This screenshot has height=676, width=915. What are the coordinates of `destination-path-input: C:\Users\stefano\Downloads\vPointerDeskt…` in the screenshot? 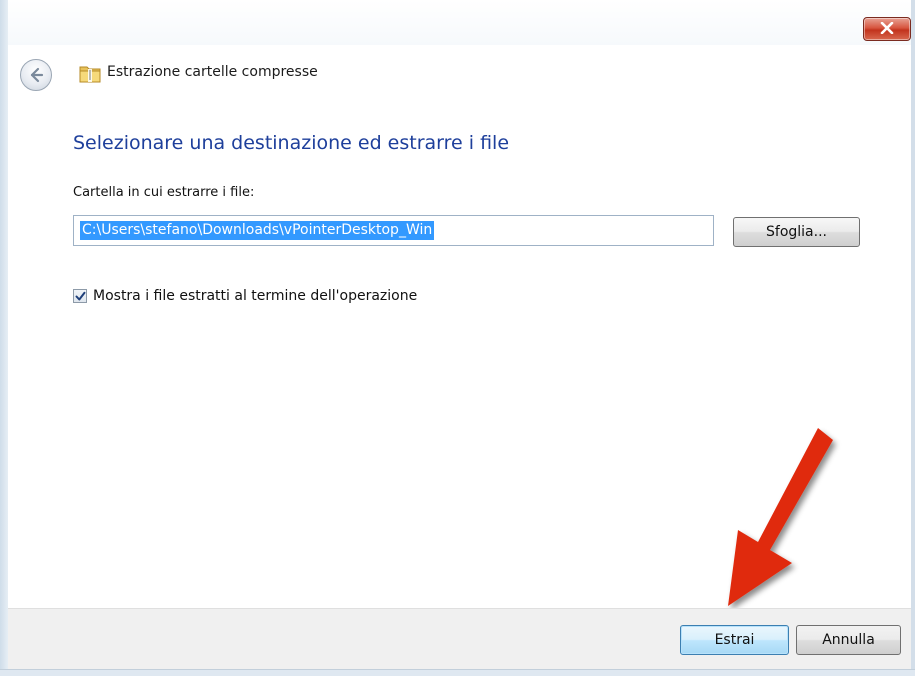 It's located at (393, 230).